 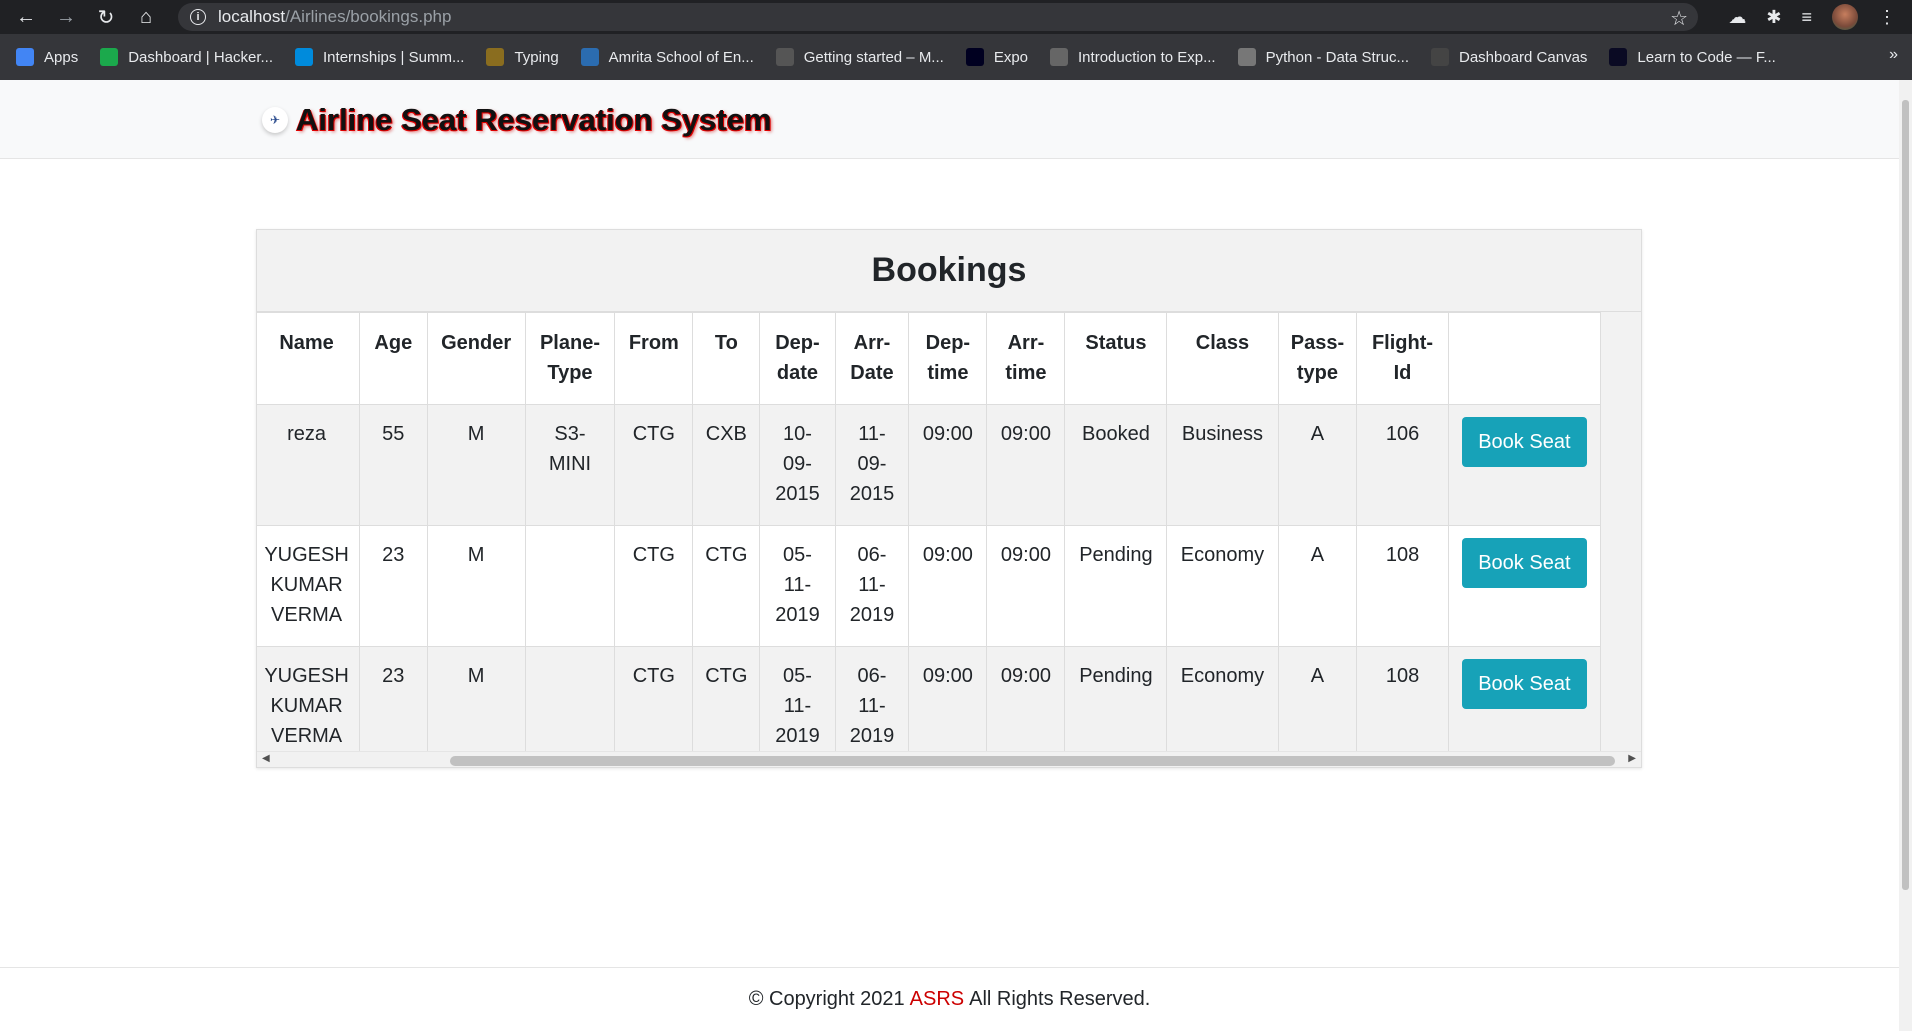 What do you see at coordinates (937, 999) in the screenshot?
I see `footer-brand: ASRS` at bounding box center [937, 999].